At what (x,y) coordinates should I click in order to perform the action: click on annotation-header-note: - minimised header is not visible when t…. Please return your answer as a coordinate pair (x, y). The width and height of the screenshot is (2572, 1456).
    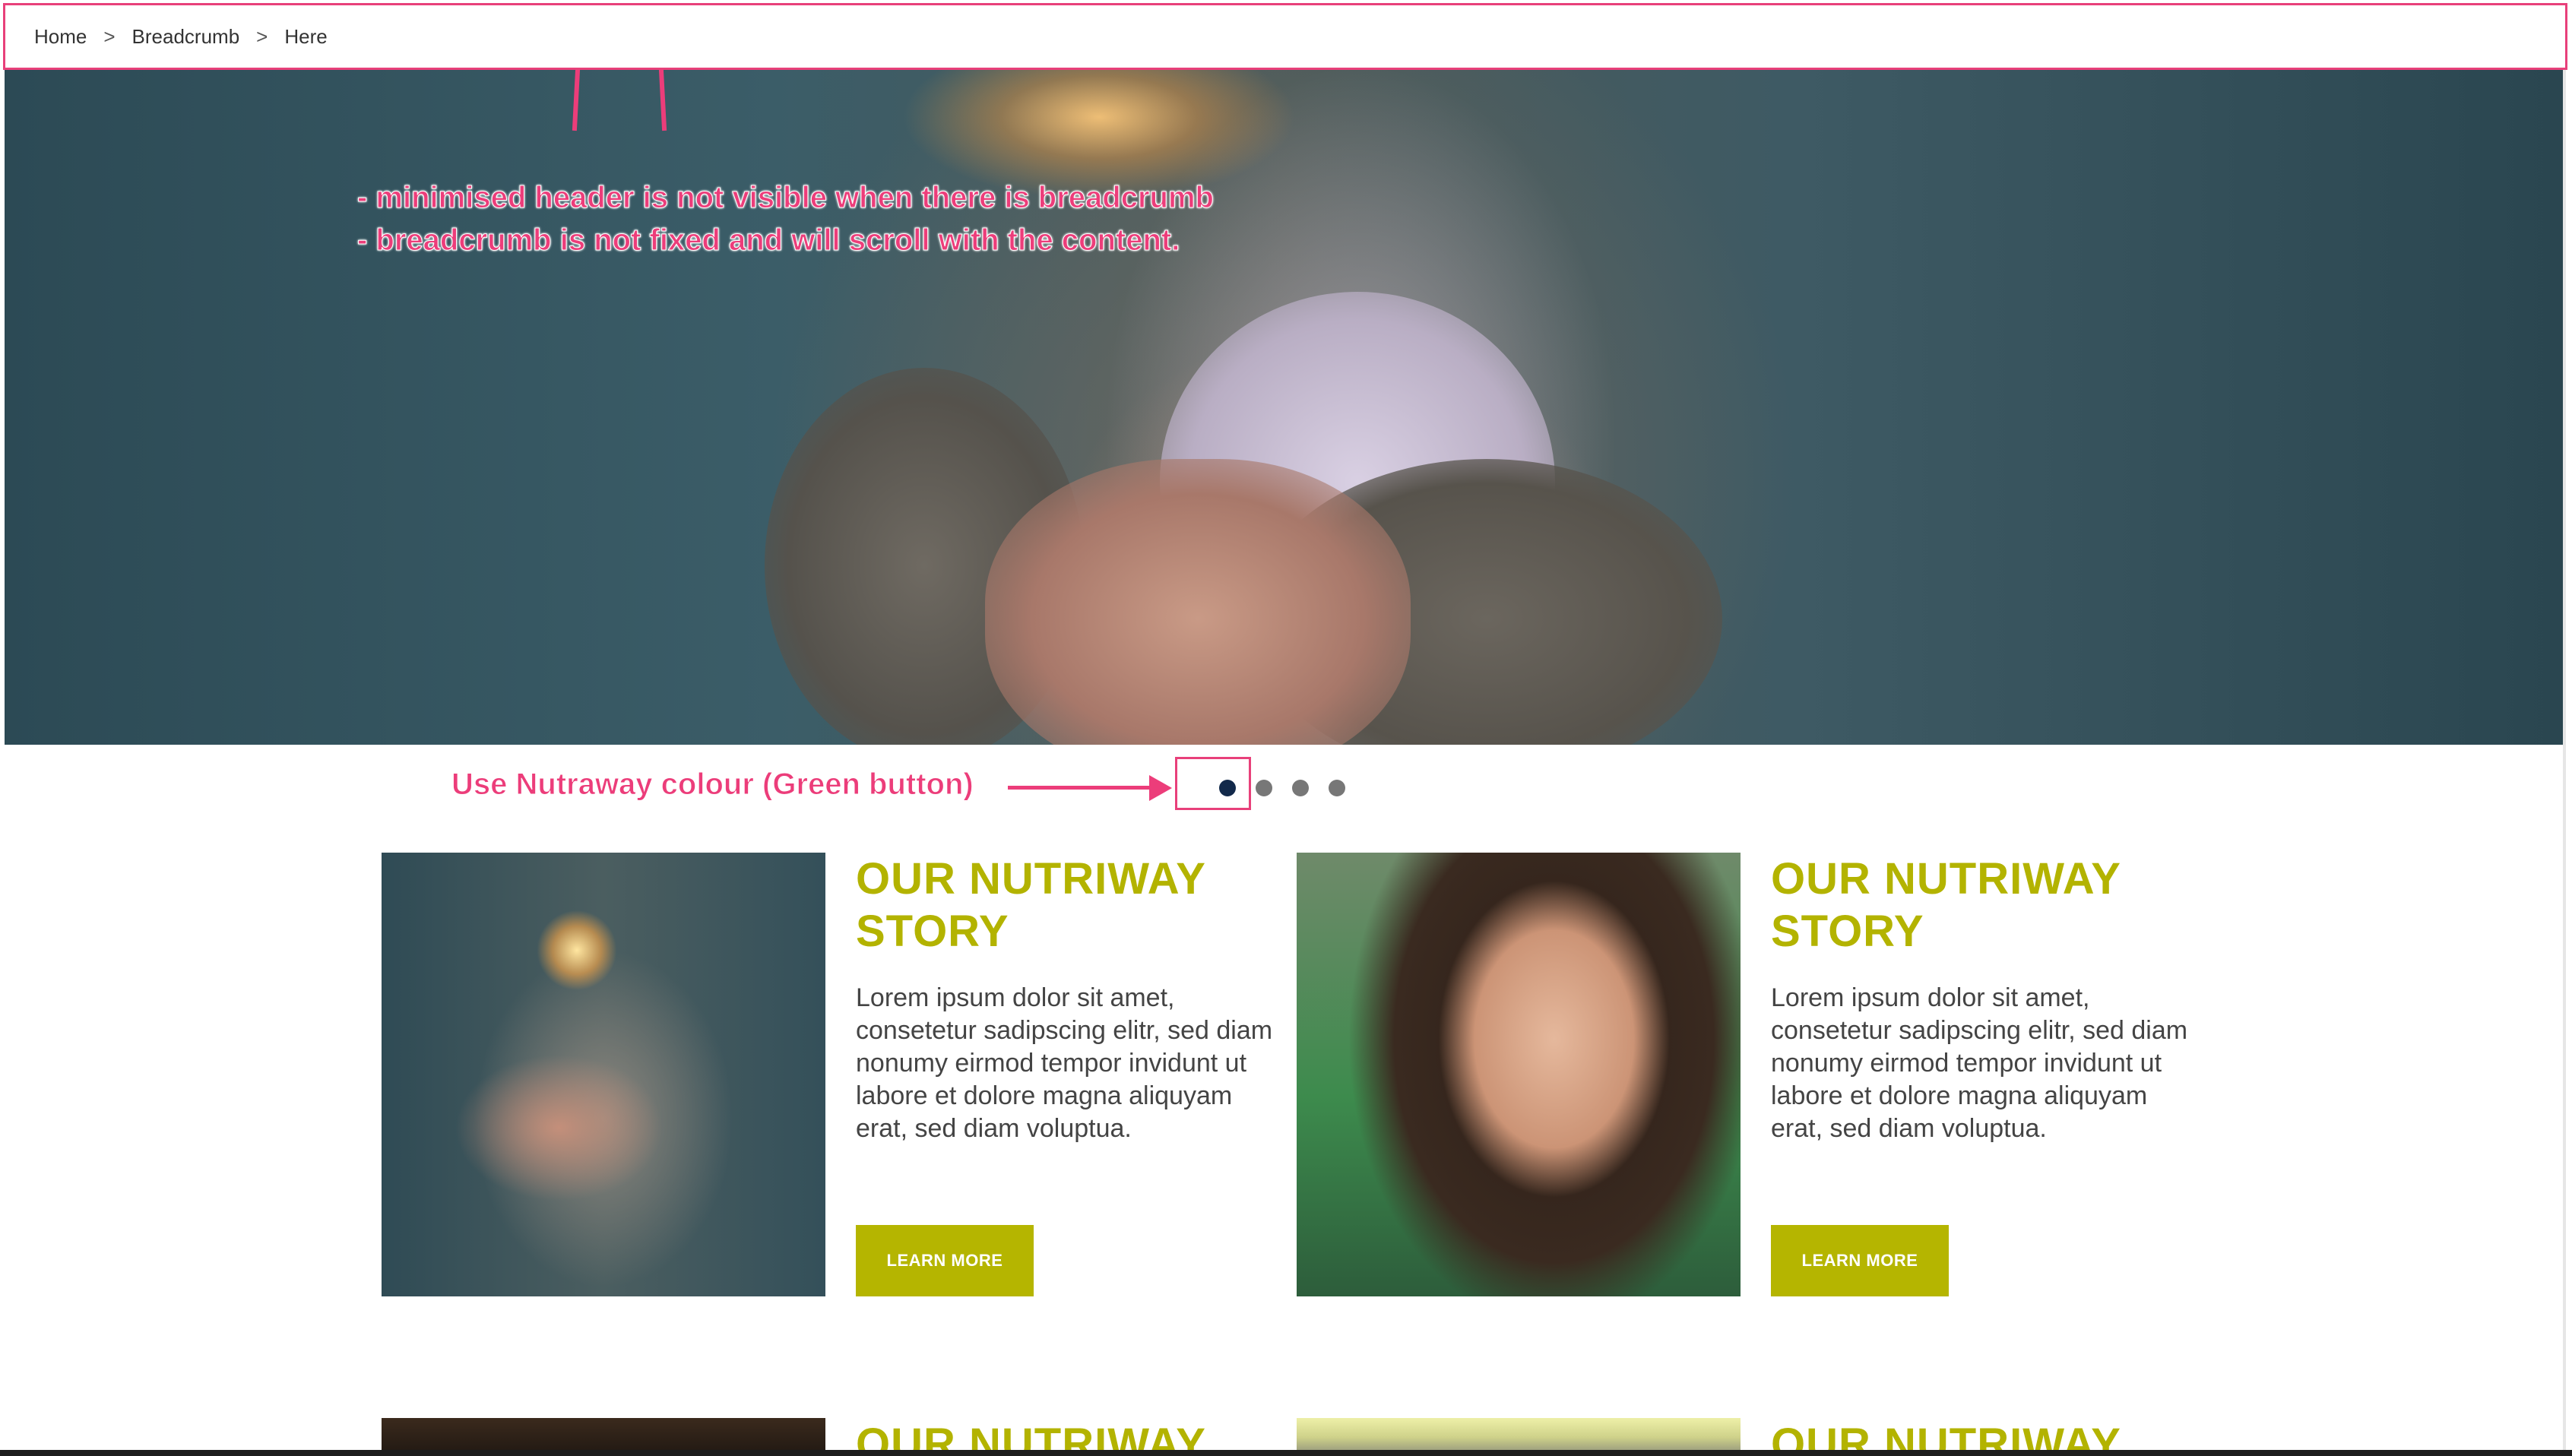
    Looking at the image, I should click on (889, 218).